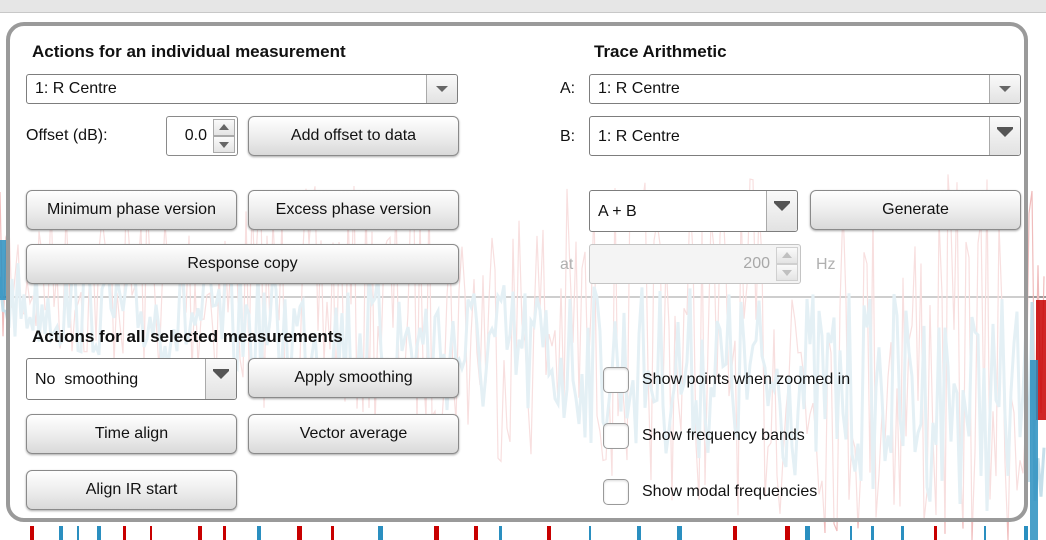  I want to click on show-frequency-bands-label: Show frequency bands, so click(723, 435).